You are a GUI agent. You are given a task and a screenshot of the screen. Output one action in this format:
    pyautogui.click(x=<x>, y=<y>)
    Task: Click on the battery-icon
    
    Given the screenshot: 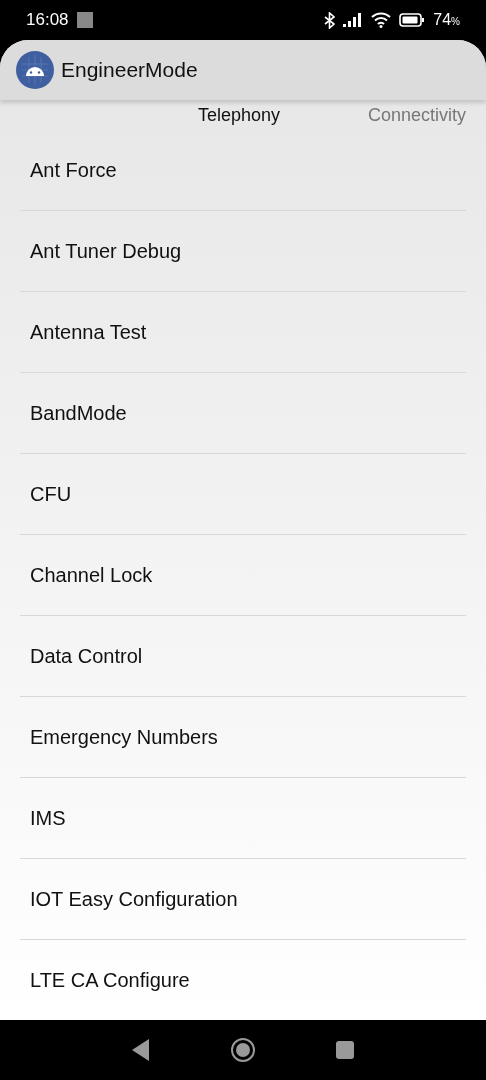 What is the action you would take?
    pyautogui.click(x=412, y=20)
    